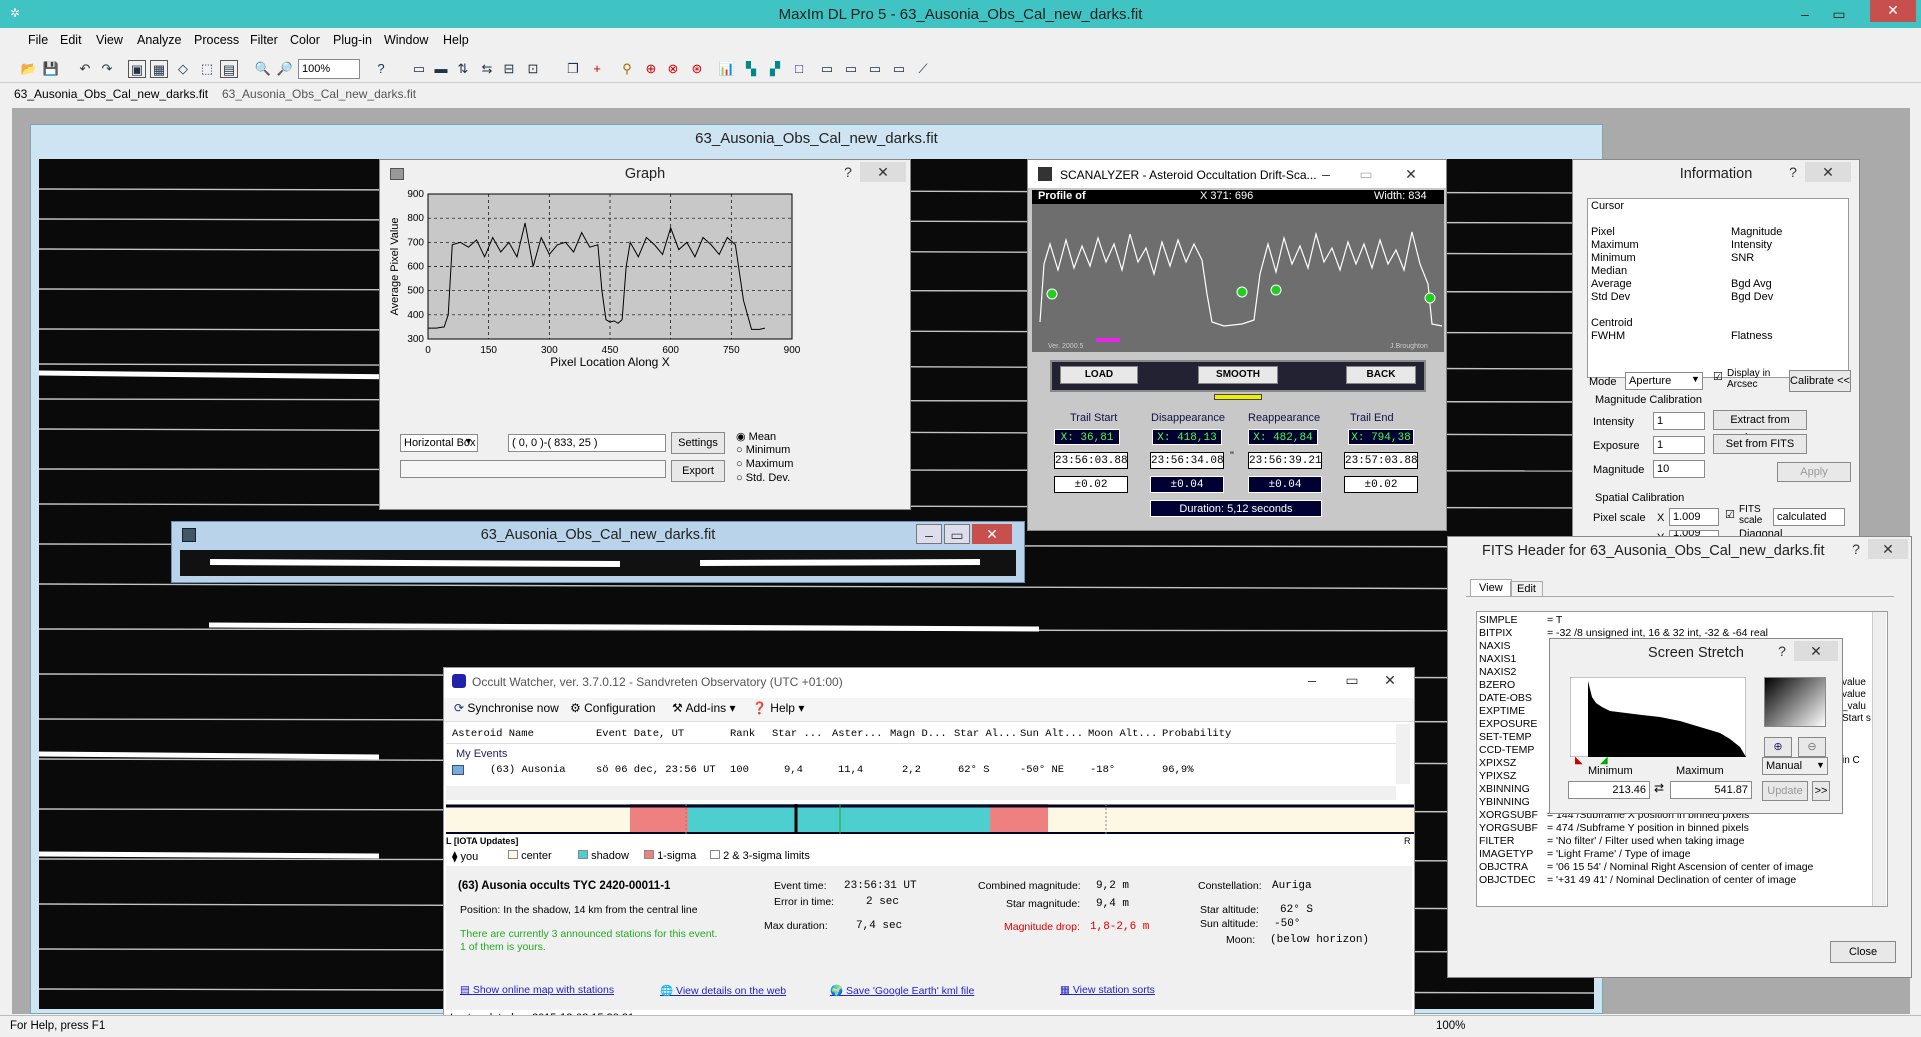 The width and height of the screenshot is (1921, 1037). What do you see at coordinates (764, 464) in the screenshot?
I see `radio-maximum: ○ Maximum` at bounding box center [764, 464].